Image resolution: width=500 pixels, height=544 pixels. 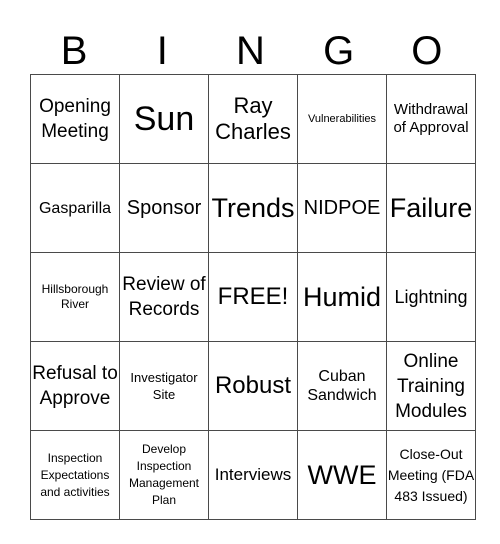 What do you see at coordinates (164, 119) in the screenshot?
I see `bingo-cell: Sun` at bounding box center [164, 119].